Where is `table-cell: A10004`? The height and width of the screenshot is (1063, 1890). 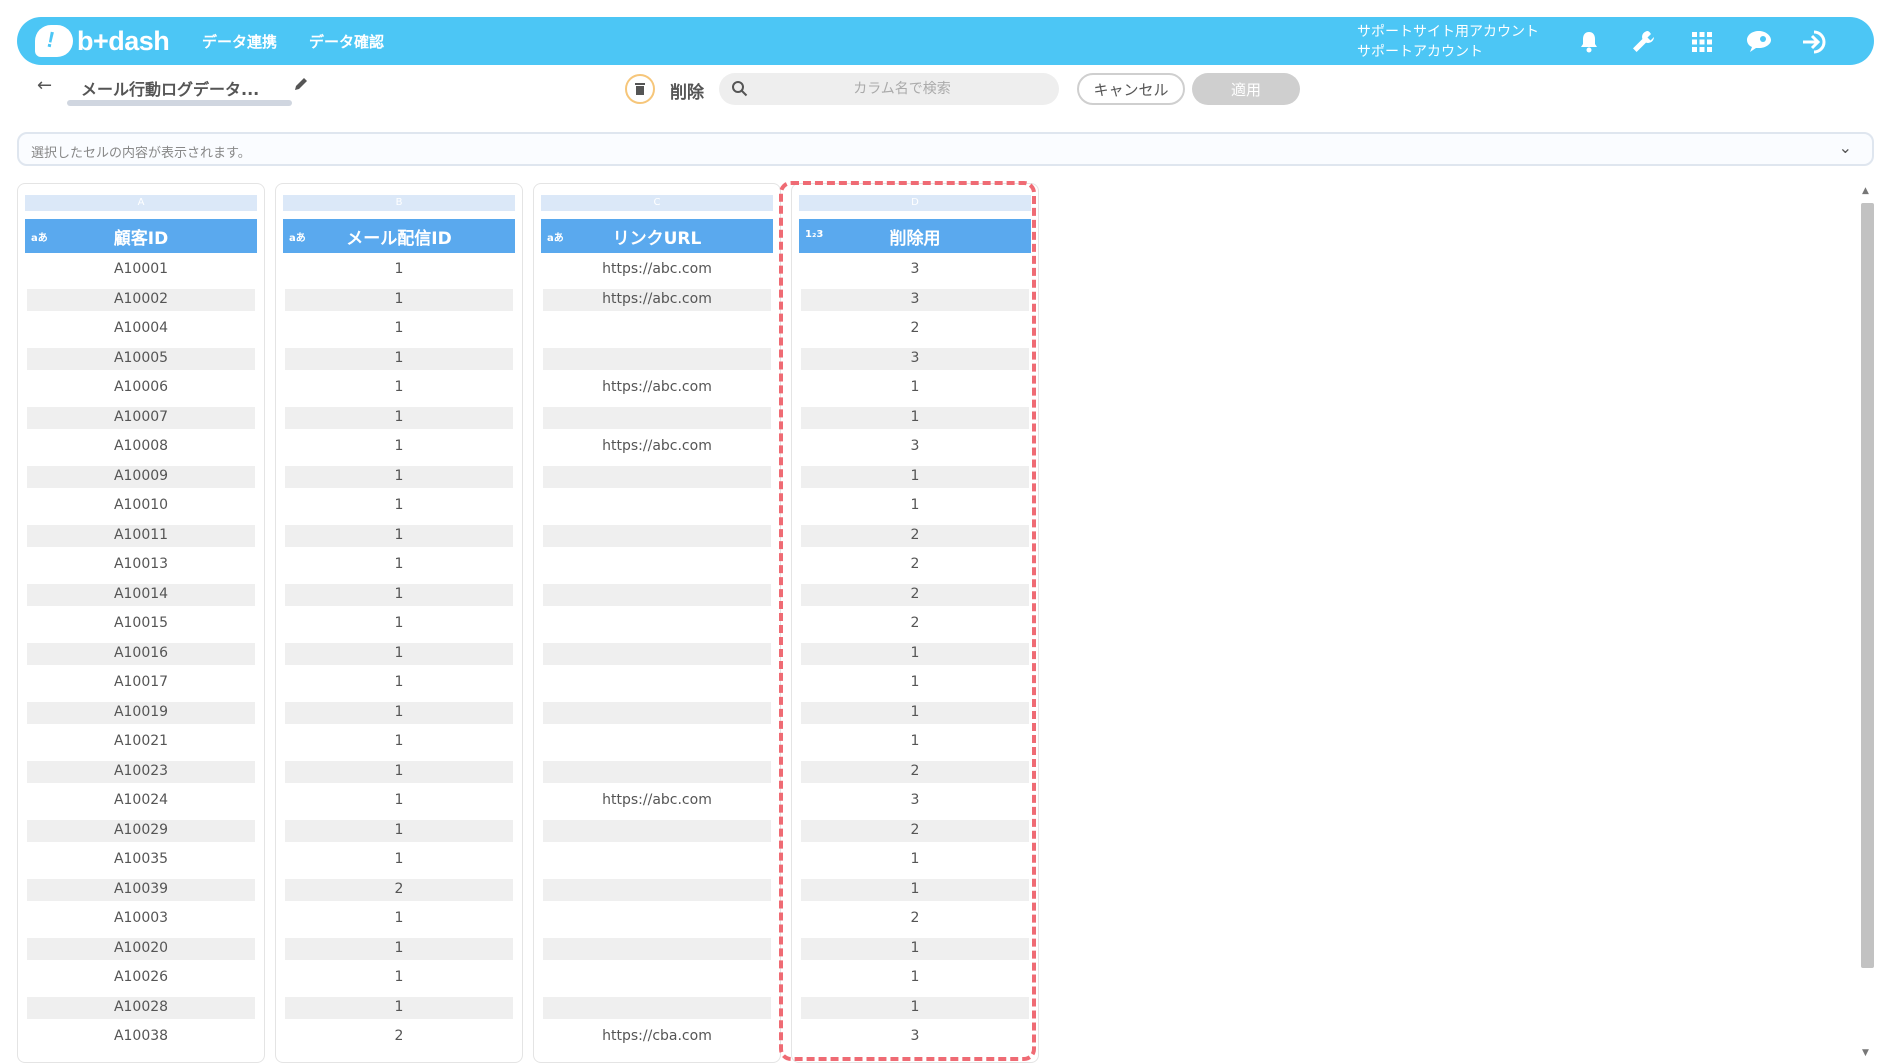
table-cell: A10004 is located at coordinates (141, 331).